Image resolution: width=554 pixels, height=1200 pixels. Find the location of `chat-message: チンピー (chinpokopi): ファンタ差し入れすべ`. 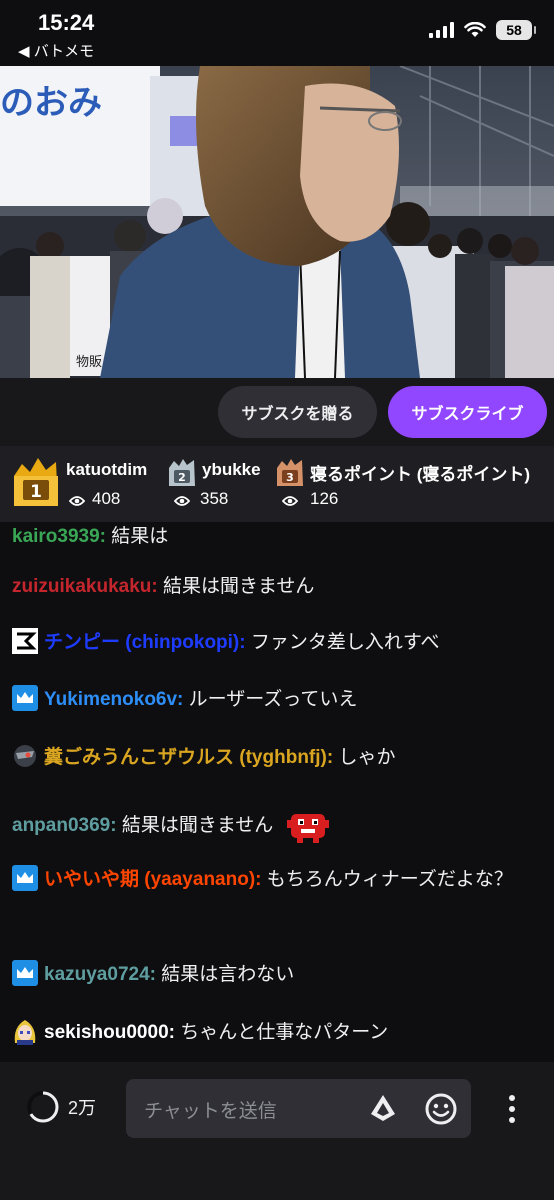

chat-message: チンピー (chinpokopi): ファンタ差し入れすべ is located at coordinates (277, 642).